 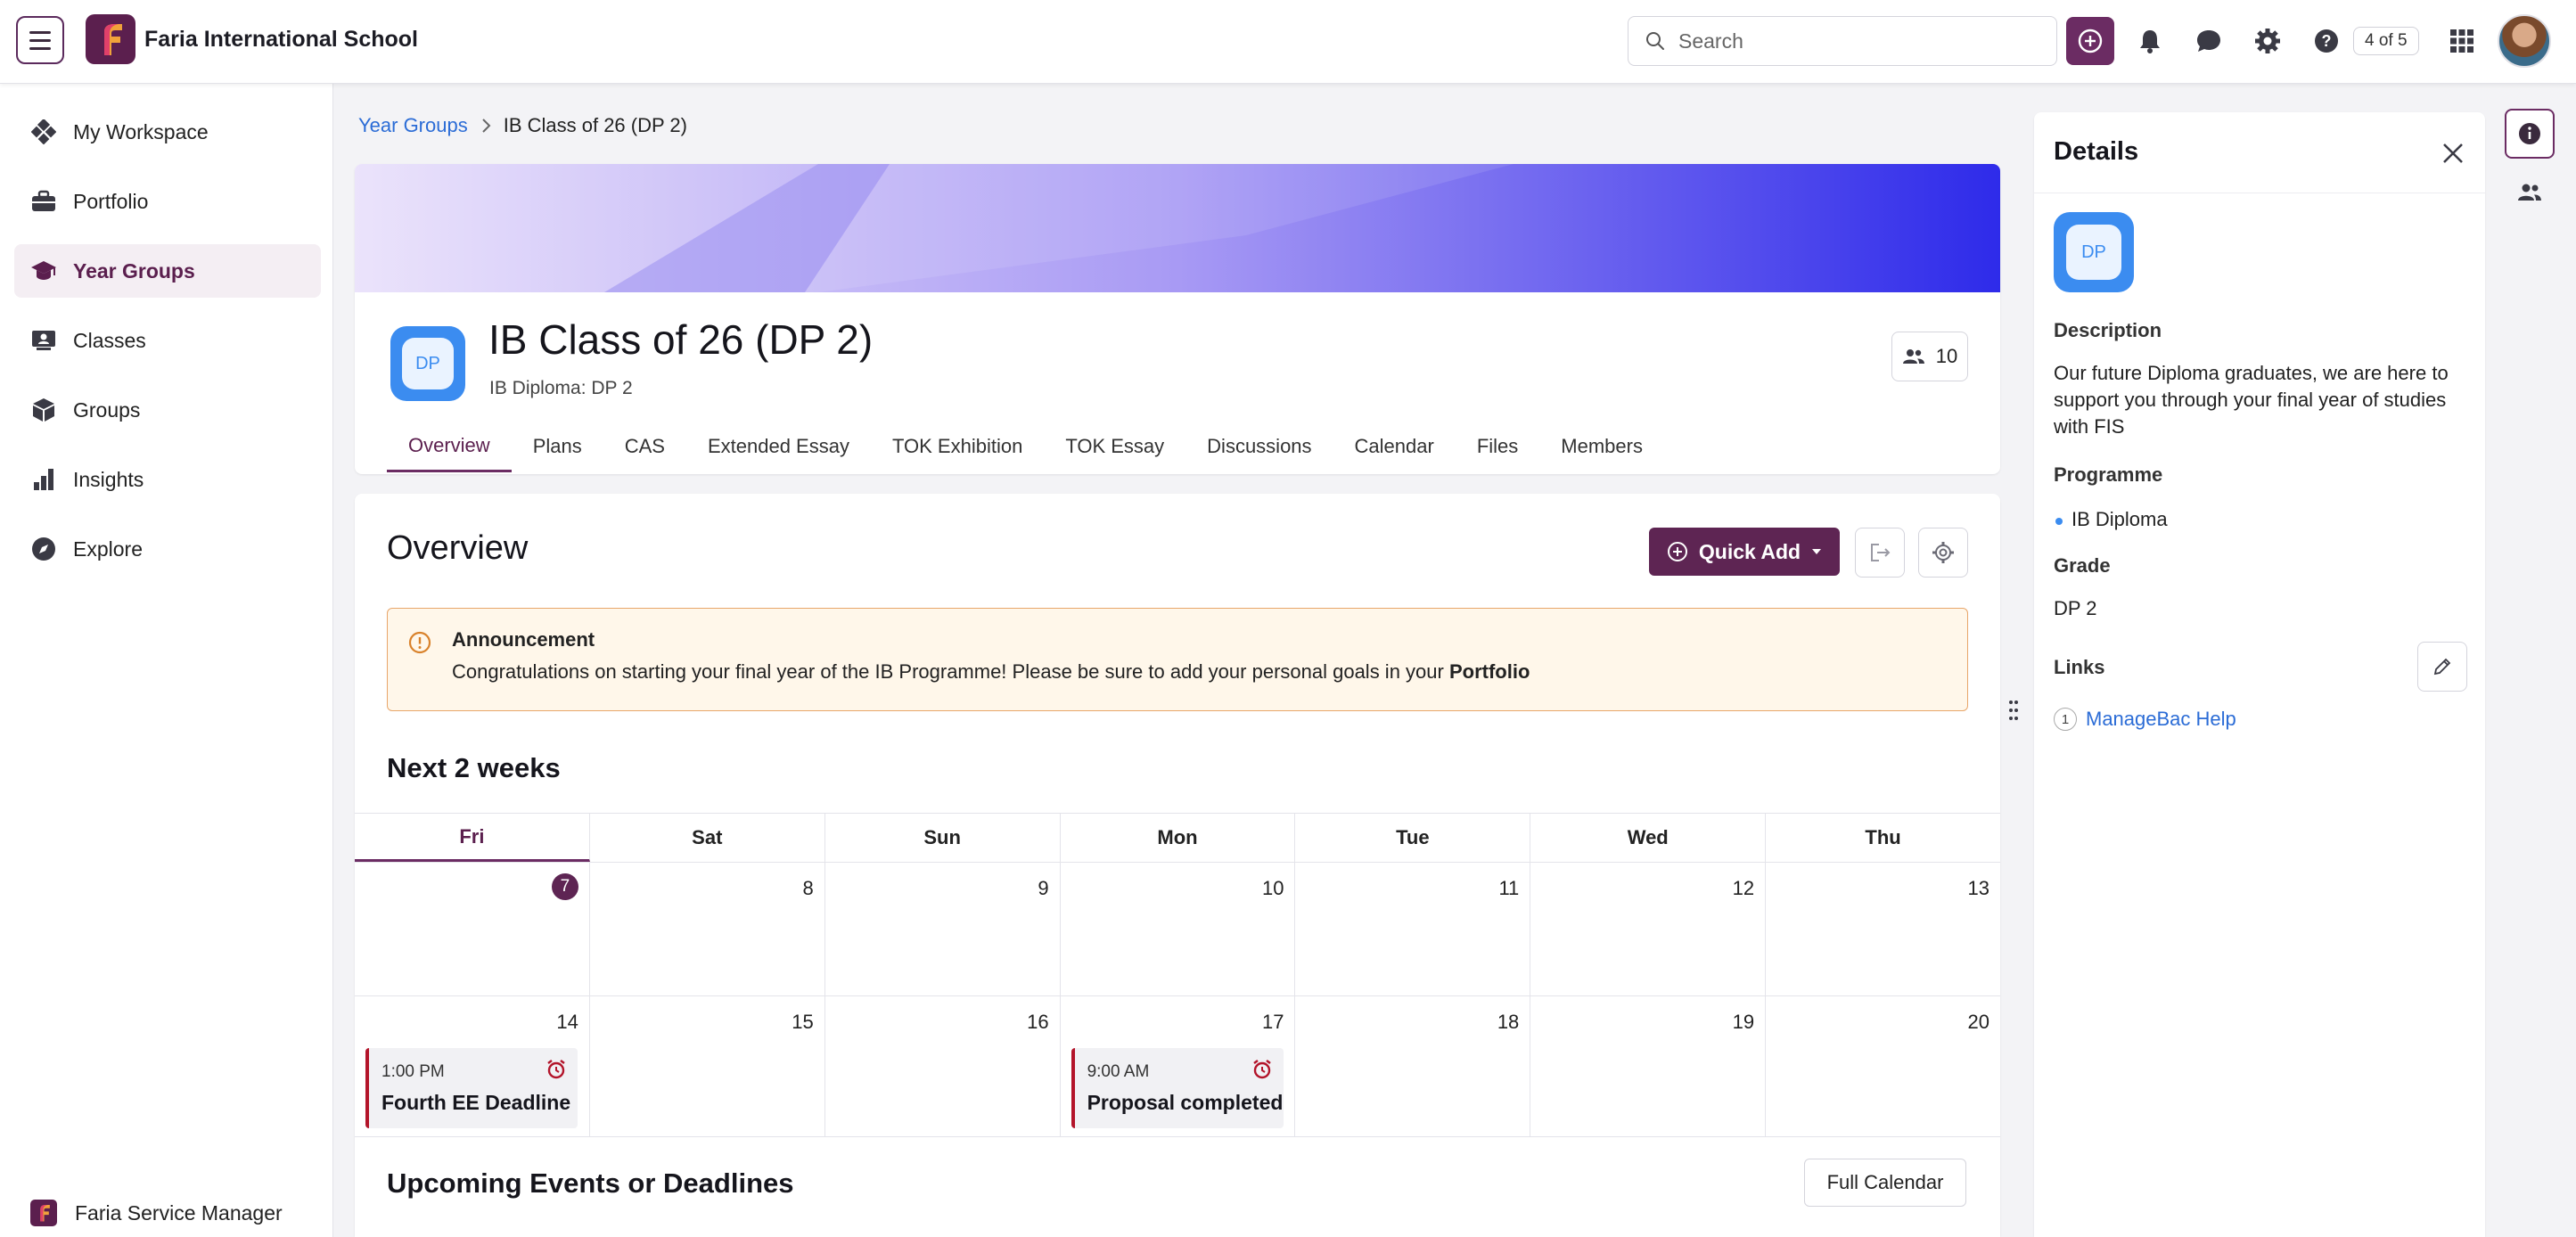 What do you see at coordinates (779, 447) in the screenshot?
I see `tab-extended-essay: Extended Essay` at bounding box center [779, 447].